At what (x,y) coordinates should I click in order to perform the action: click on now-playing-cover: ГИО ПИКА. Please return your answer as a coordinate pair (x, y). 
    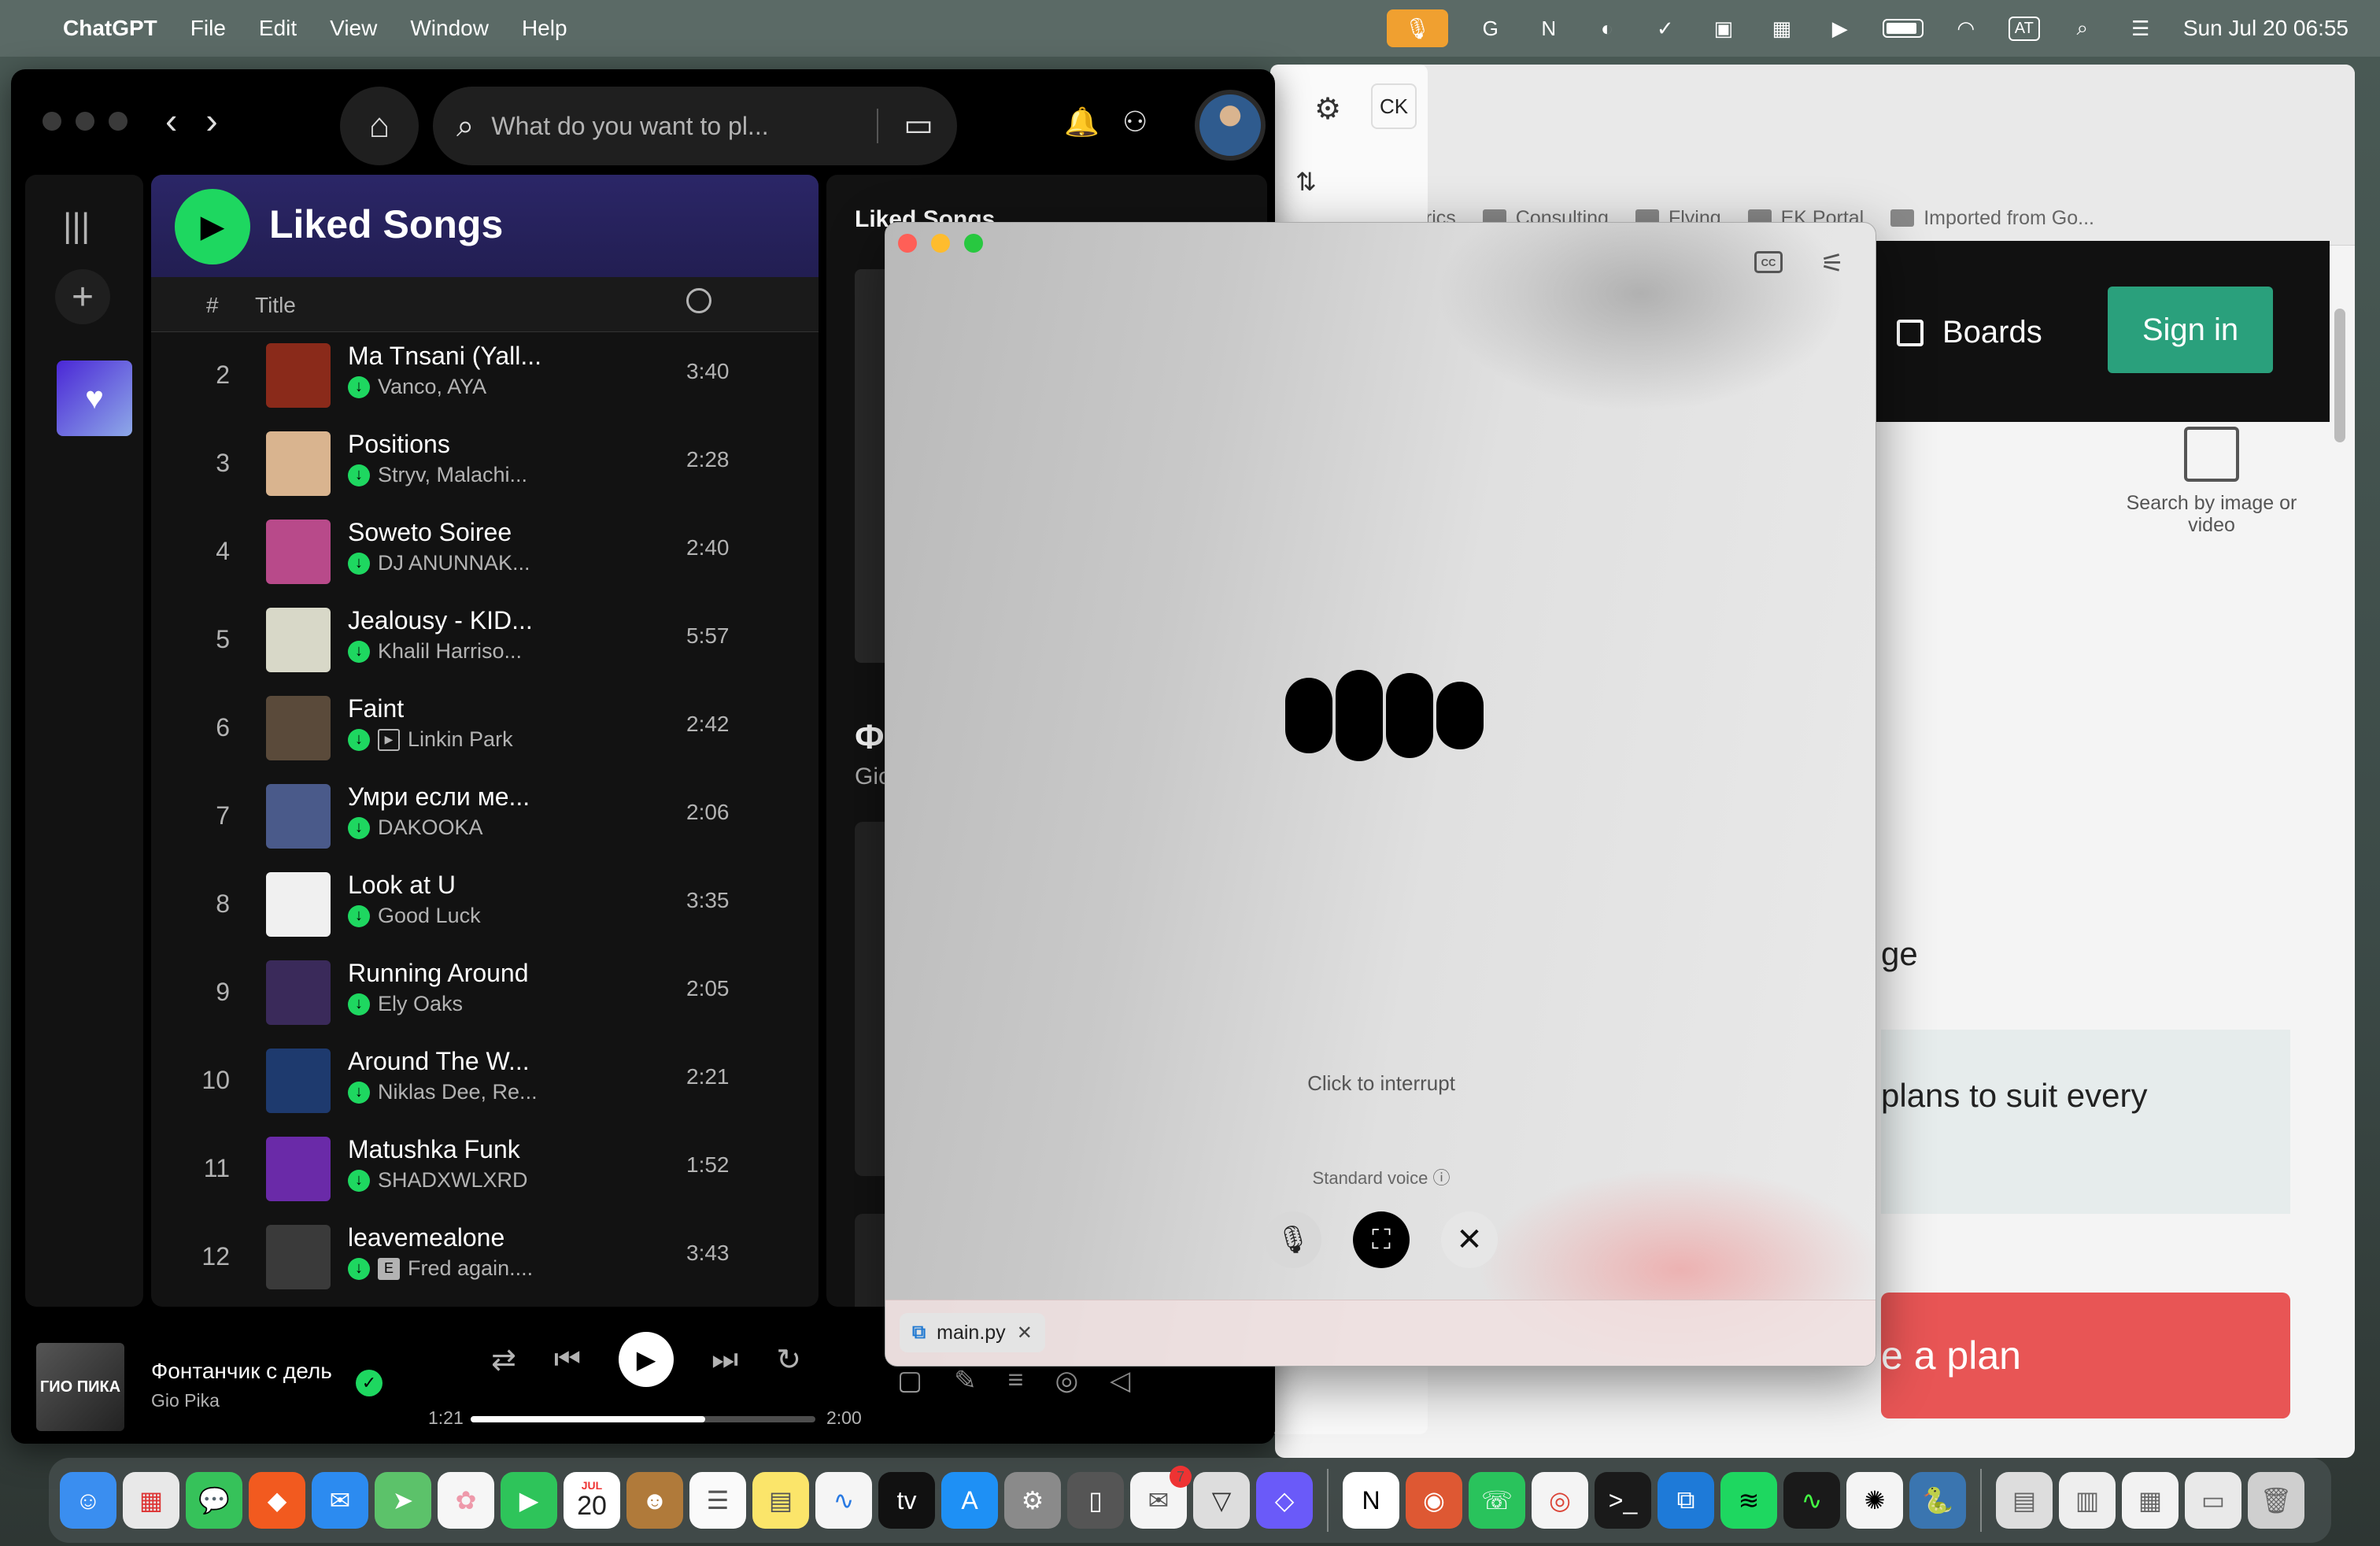
    Looking at the image, I should click on (80, 1387).